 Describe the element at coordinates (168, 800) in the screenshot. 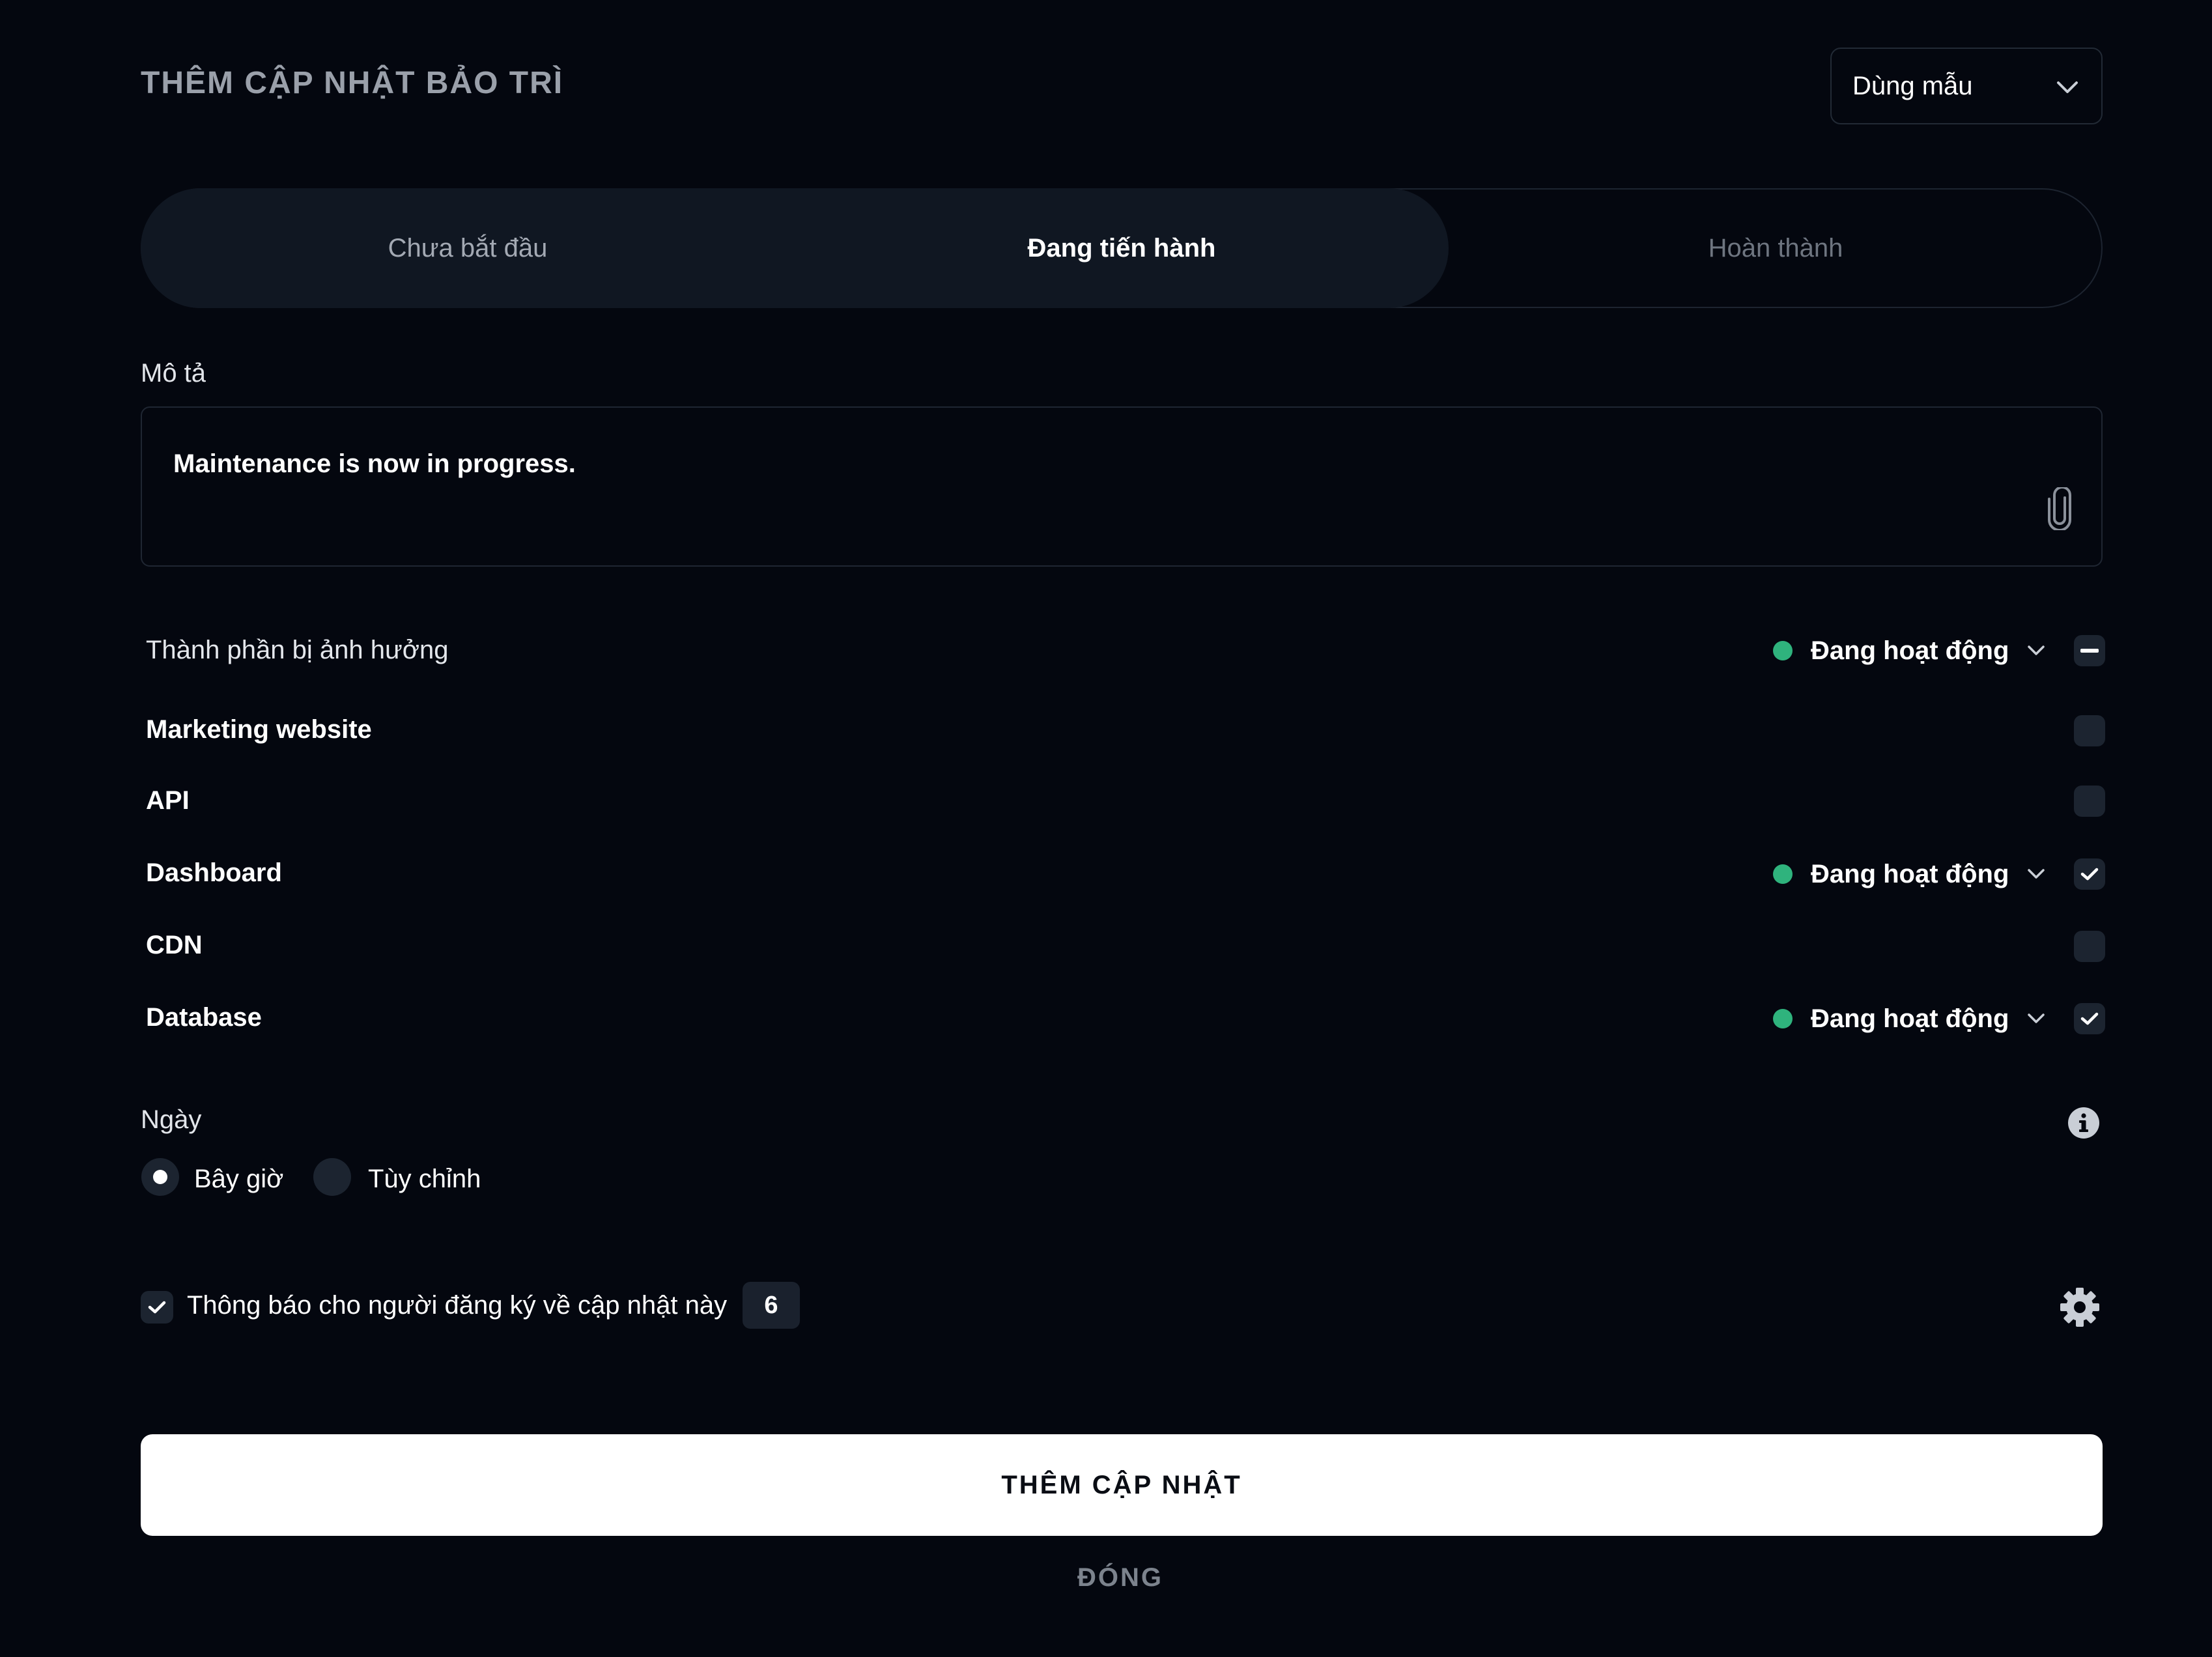

I see `component-api: API` at that location.